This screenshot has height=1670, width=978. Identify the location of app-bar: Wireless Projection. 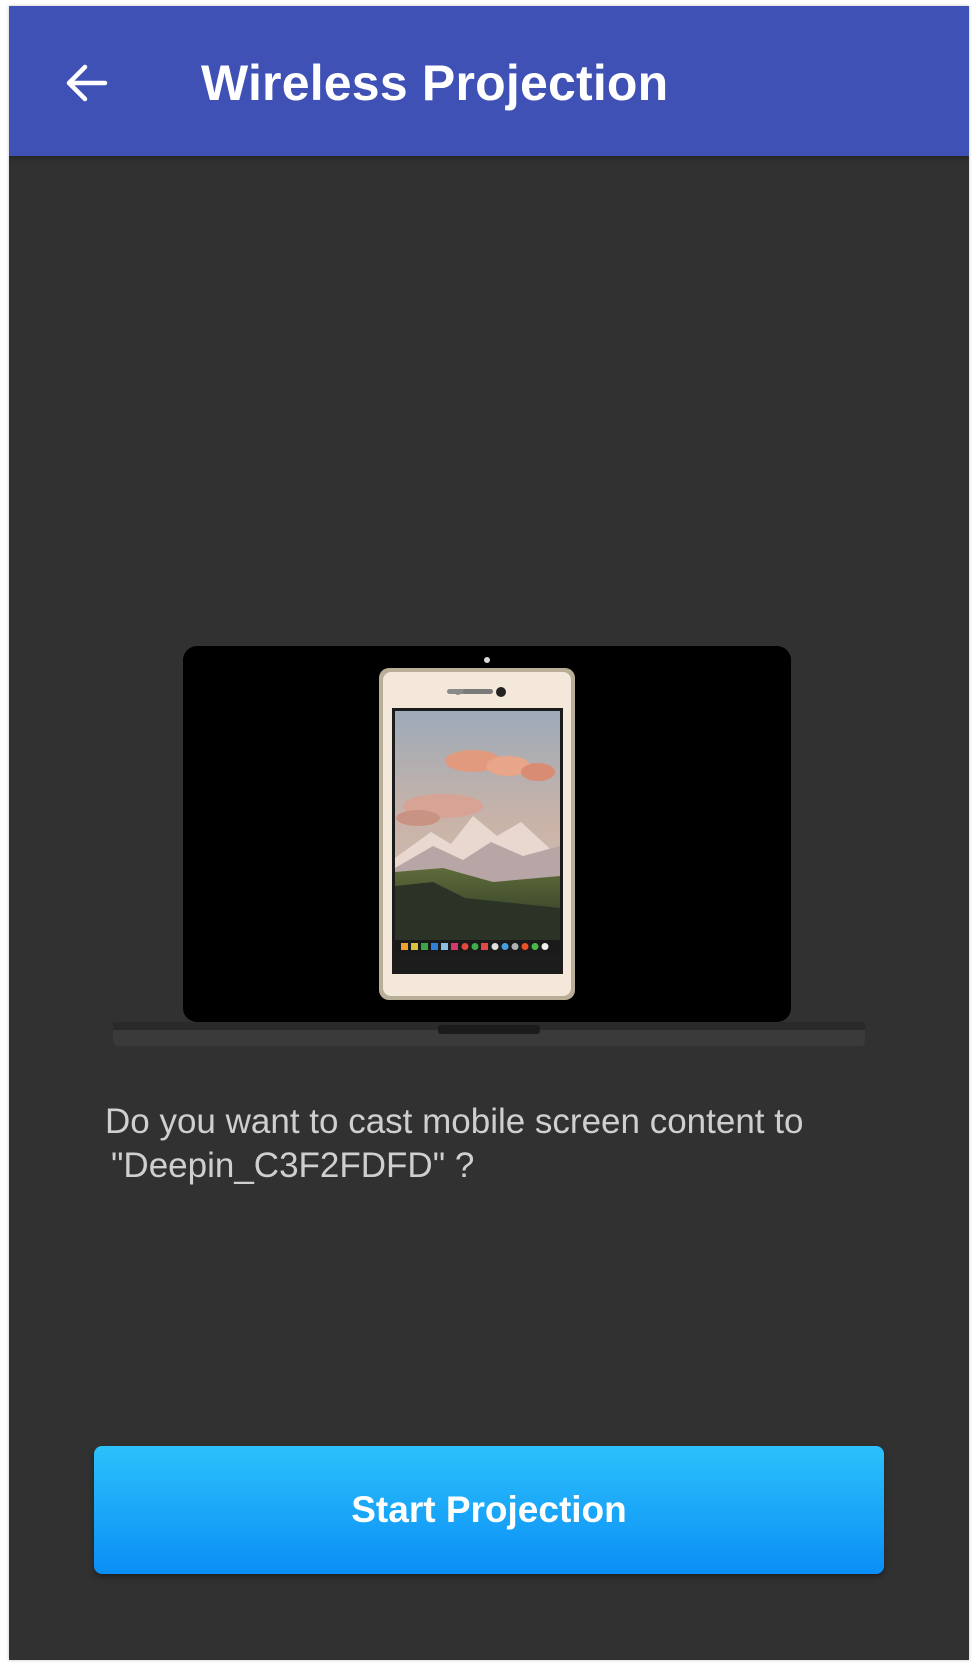
(489, 81).